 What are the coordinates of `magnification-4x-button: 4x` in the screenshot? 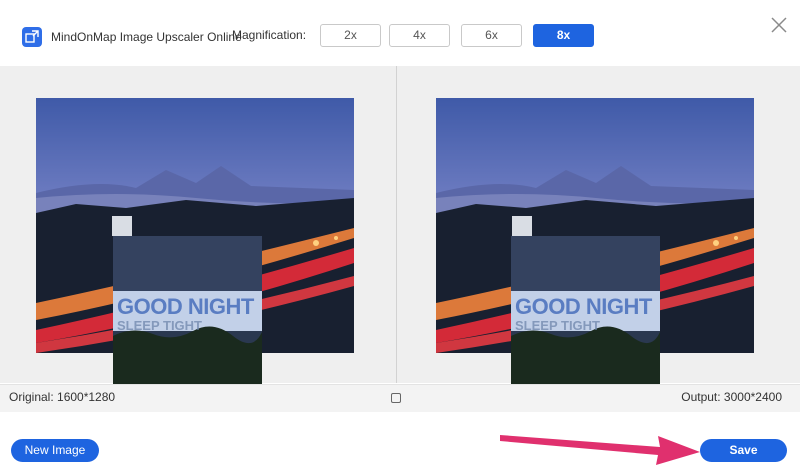 It's located at (419, 35).